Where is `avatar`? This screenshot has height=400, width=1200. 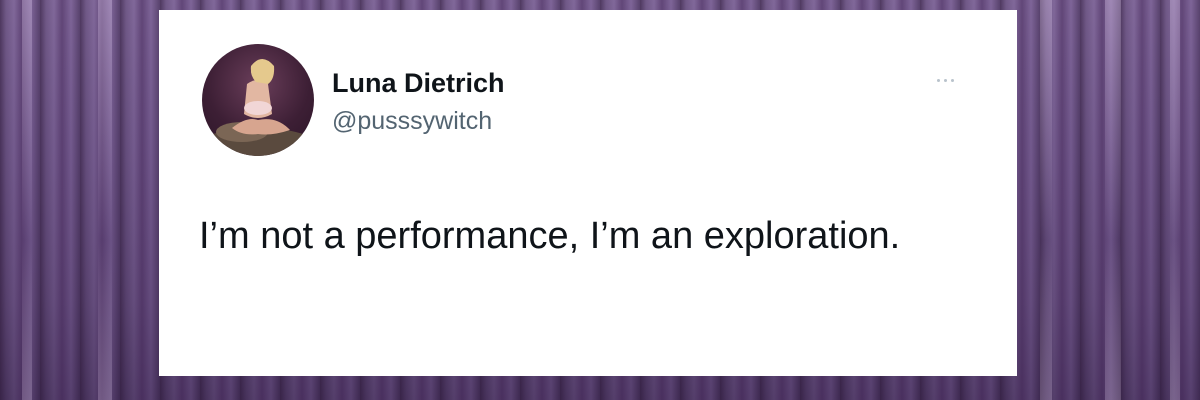
avatar is located at coordinates (258, 100).